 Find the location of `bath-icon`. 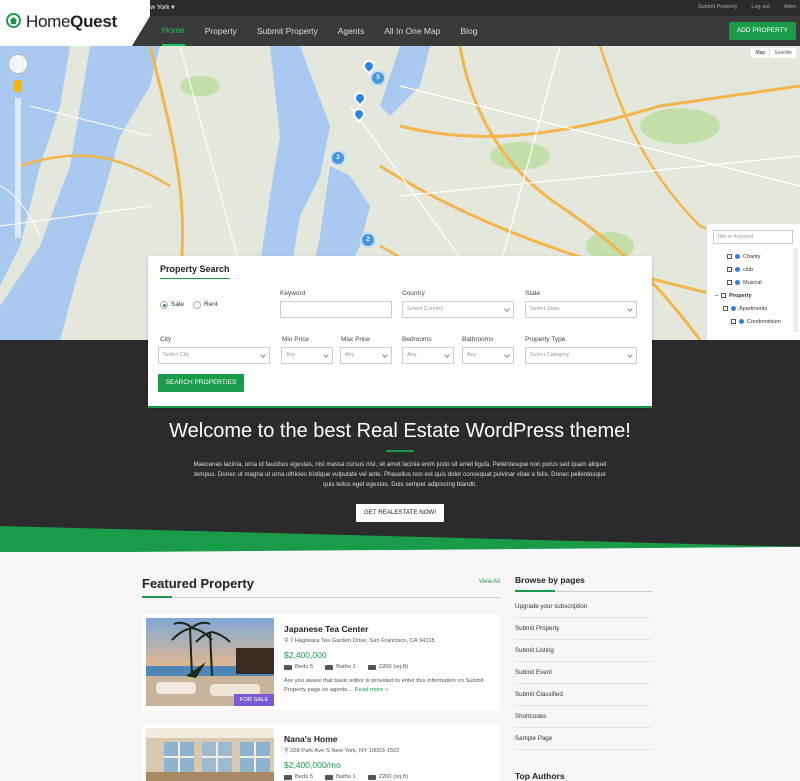

bath-icon is located at coordinates (329, 777).